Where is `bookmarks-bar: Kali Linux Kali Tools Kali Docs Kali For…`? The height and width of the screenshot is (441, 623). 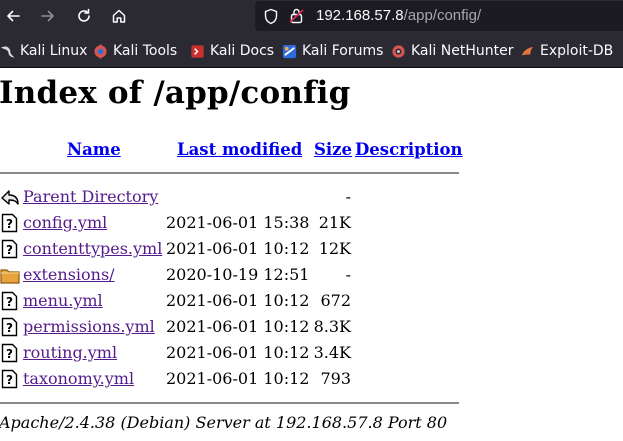 bookmarks-bar: Kali Linux Kali Tools Kali Docs Kali For… is located at coordinates (311, 50).